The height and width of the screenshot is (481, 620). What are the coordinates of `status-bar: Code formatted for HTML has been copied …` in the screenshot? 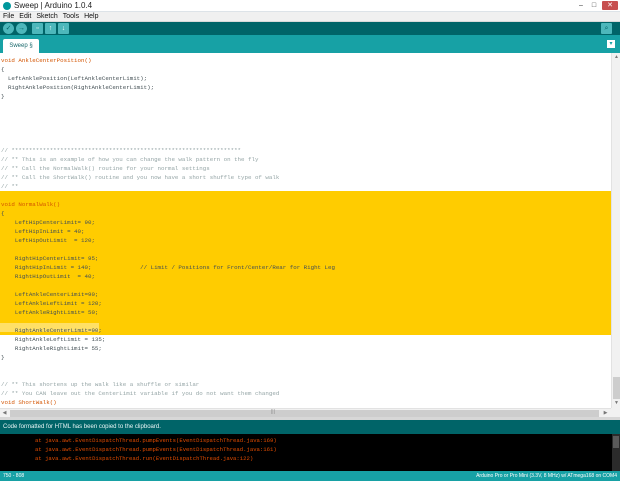 It's located at (310, 427).